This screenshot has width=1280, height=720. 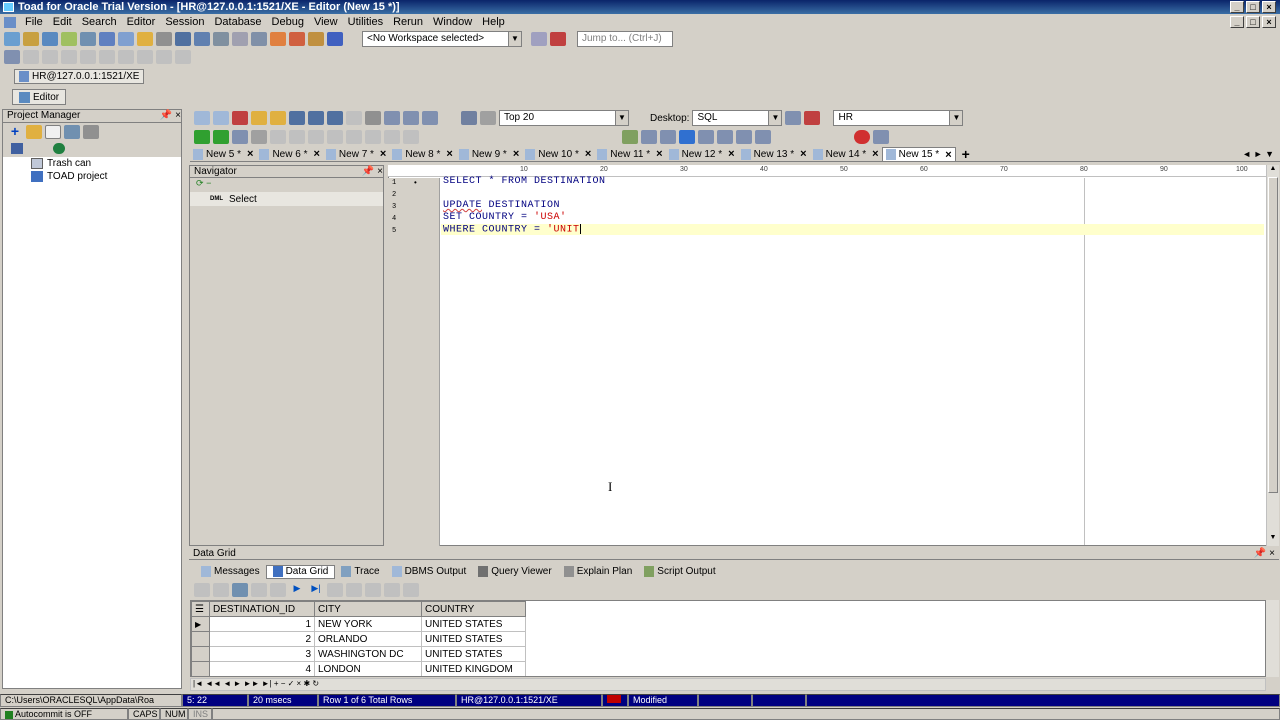 I want to click on table-cell: UNITED KINGDOM, so click(x=473, y=668).